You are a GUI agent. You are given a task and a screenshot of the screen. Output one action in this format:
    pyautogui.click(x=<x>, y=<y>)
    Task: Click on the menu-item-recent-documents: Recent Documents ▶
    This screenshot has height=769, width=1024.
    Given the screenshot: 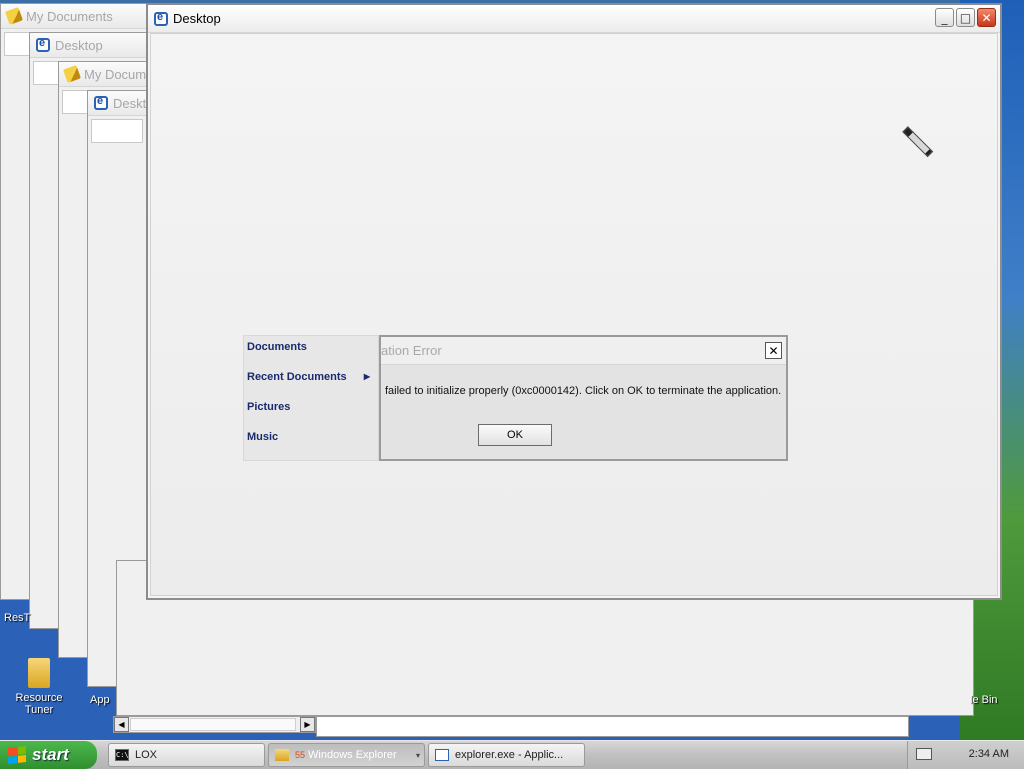 What is the action you would take?
    pyautogui.click(x=311, y=385)
    